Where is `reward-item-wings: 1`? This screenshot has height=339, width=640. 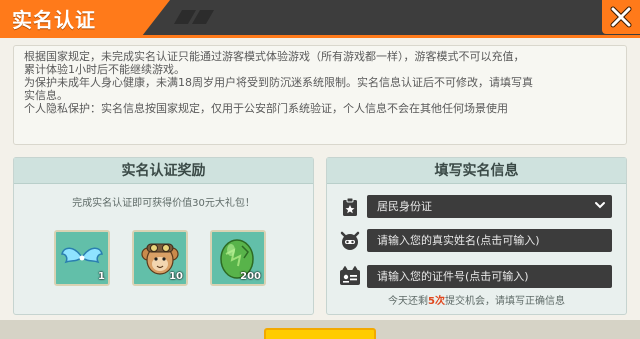 reward-item-wings: 1 is located at coordinates (82, 258).